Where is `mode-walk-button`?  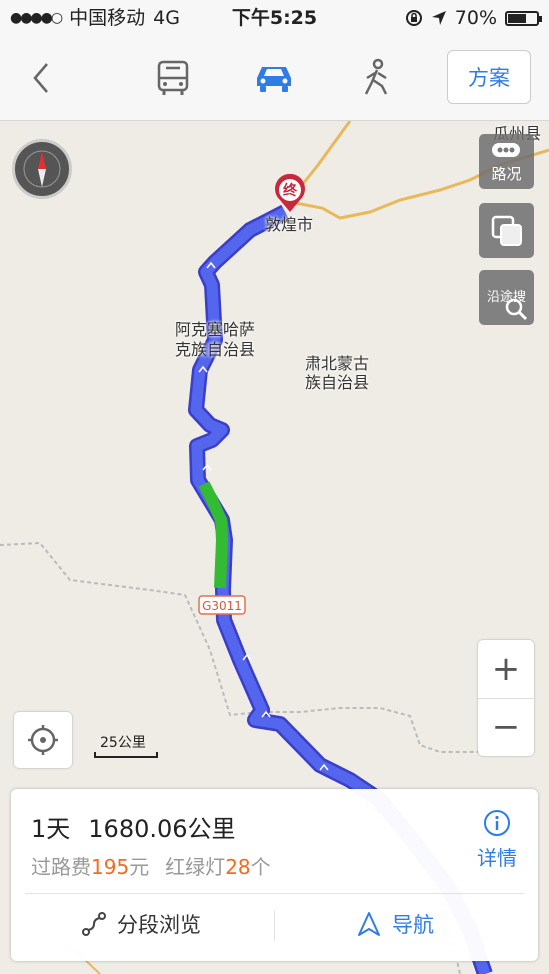 mode-walk-button is located at coordinates (376, 78).